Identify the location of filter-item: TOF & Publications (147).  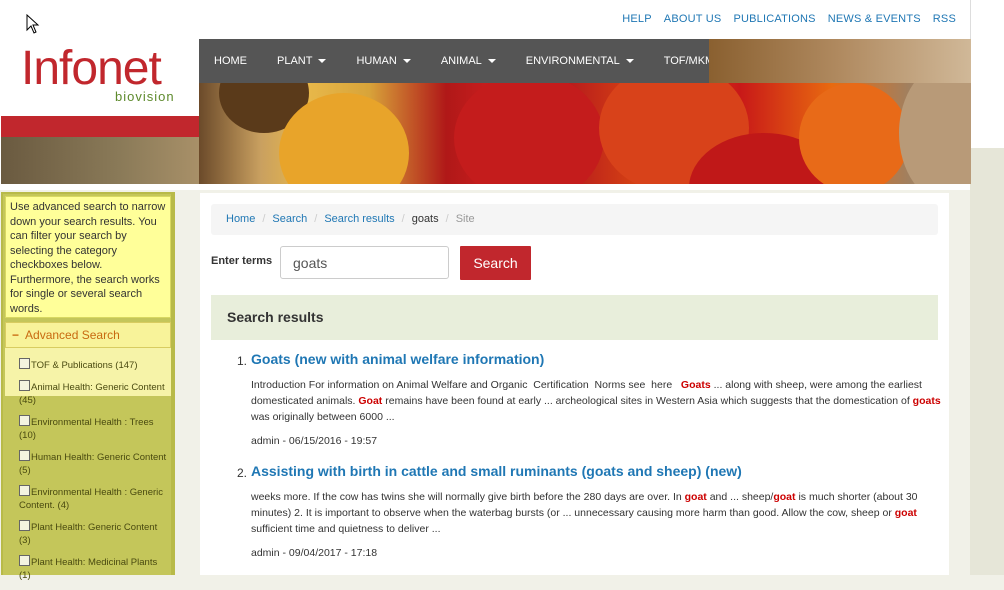
(94, 365).